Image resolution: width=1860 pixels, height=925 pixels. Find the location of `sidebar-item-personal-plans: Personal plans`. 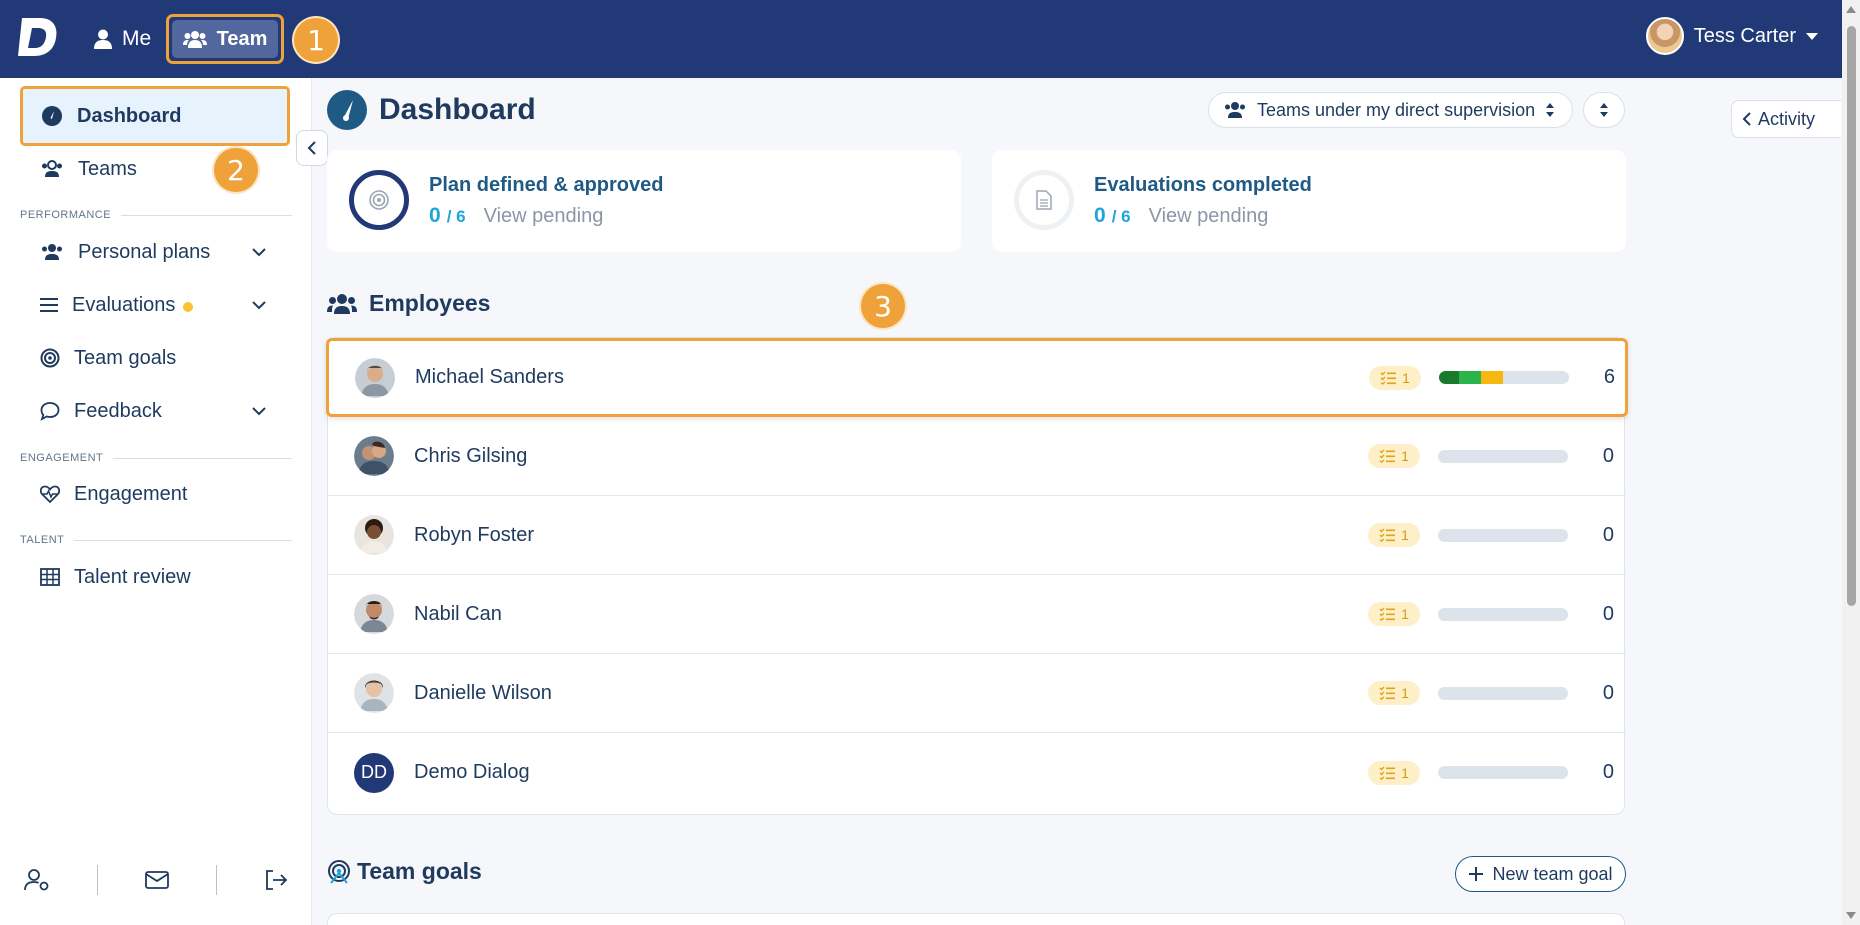

sidebar-item-personal-plans: Personal plans is located at coordinates (155, 252).